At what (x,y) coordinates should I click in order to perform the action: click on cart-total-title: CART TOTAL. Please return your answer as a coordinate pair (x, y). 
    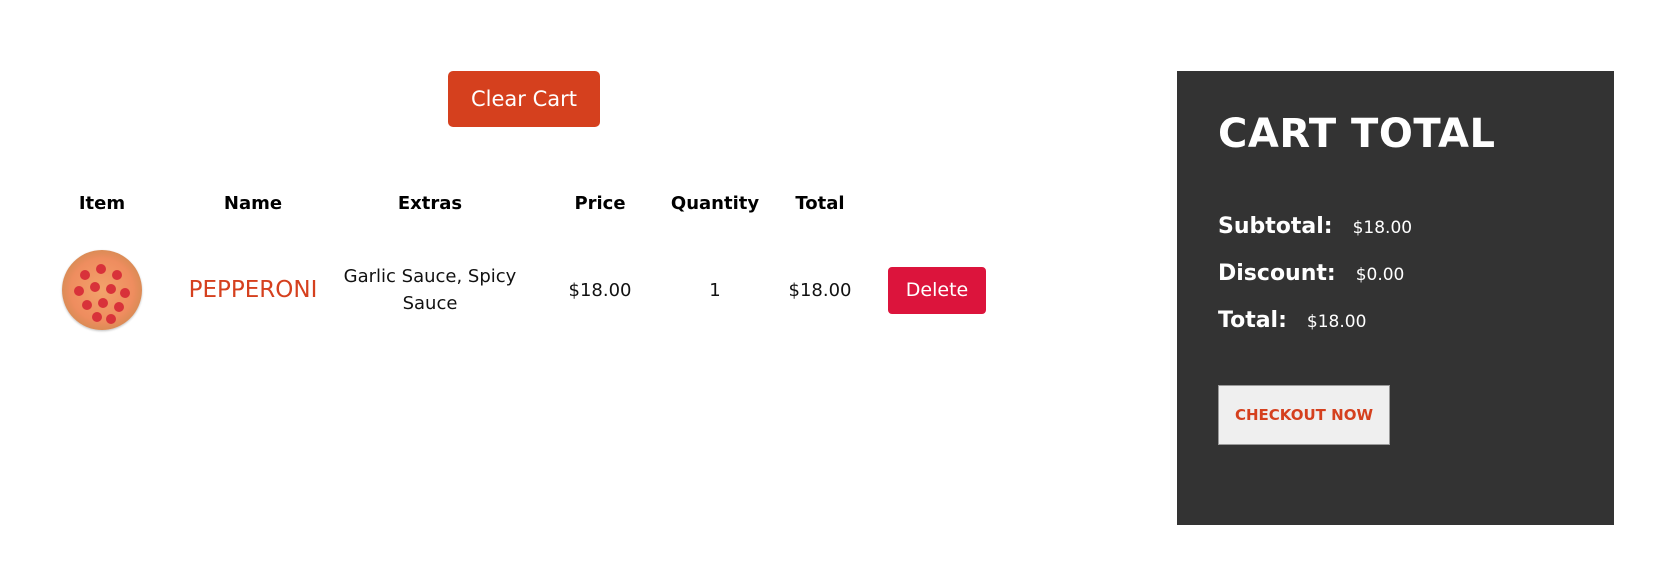
    Looking at the image, I should click on (1357, 134).